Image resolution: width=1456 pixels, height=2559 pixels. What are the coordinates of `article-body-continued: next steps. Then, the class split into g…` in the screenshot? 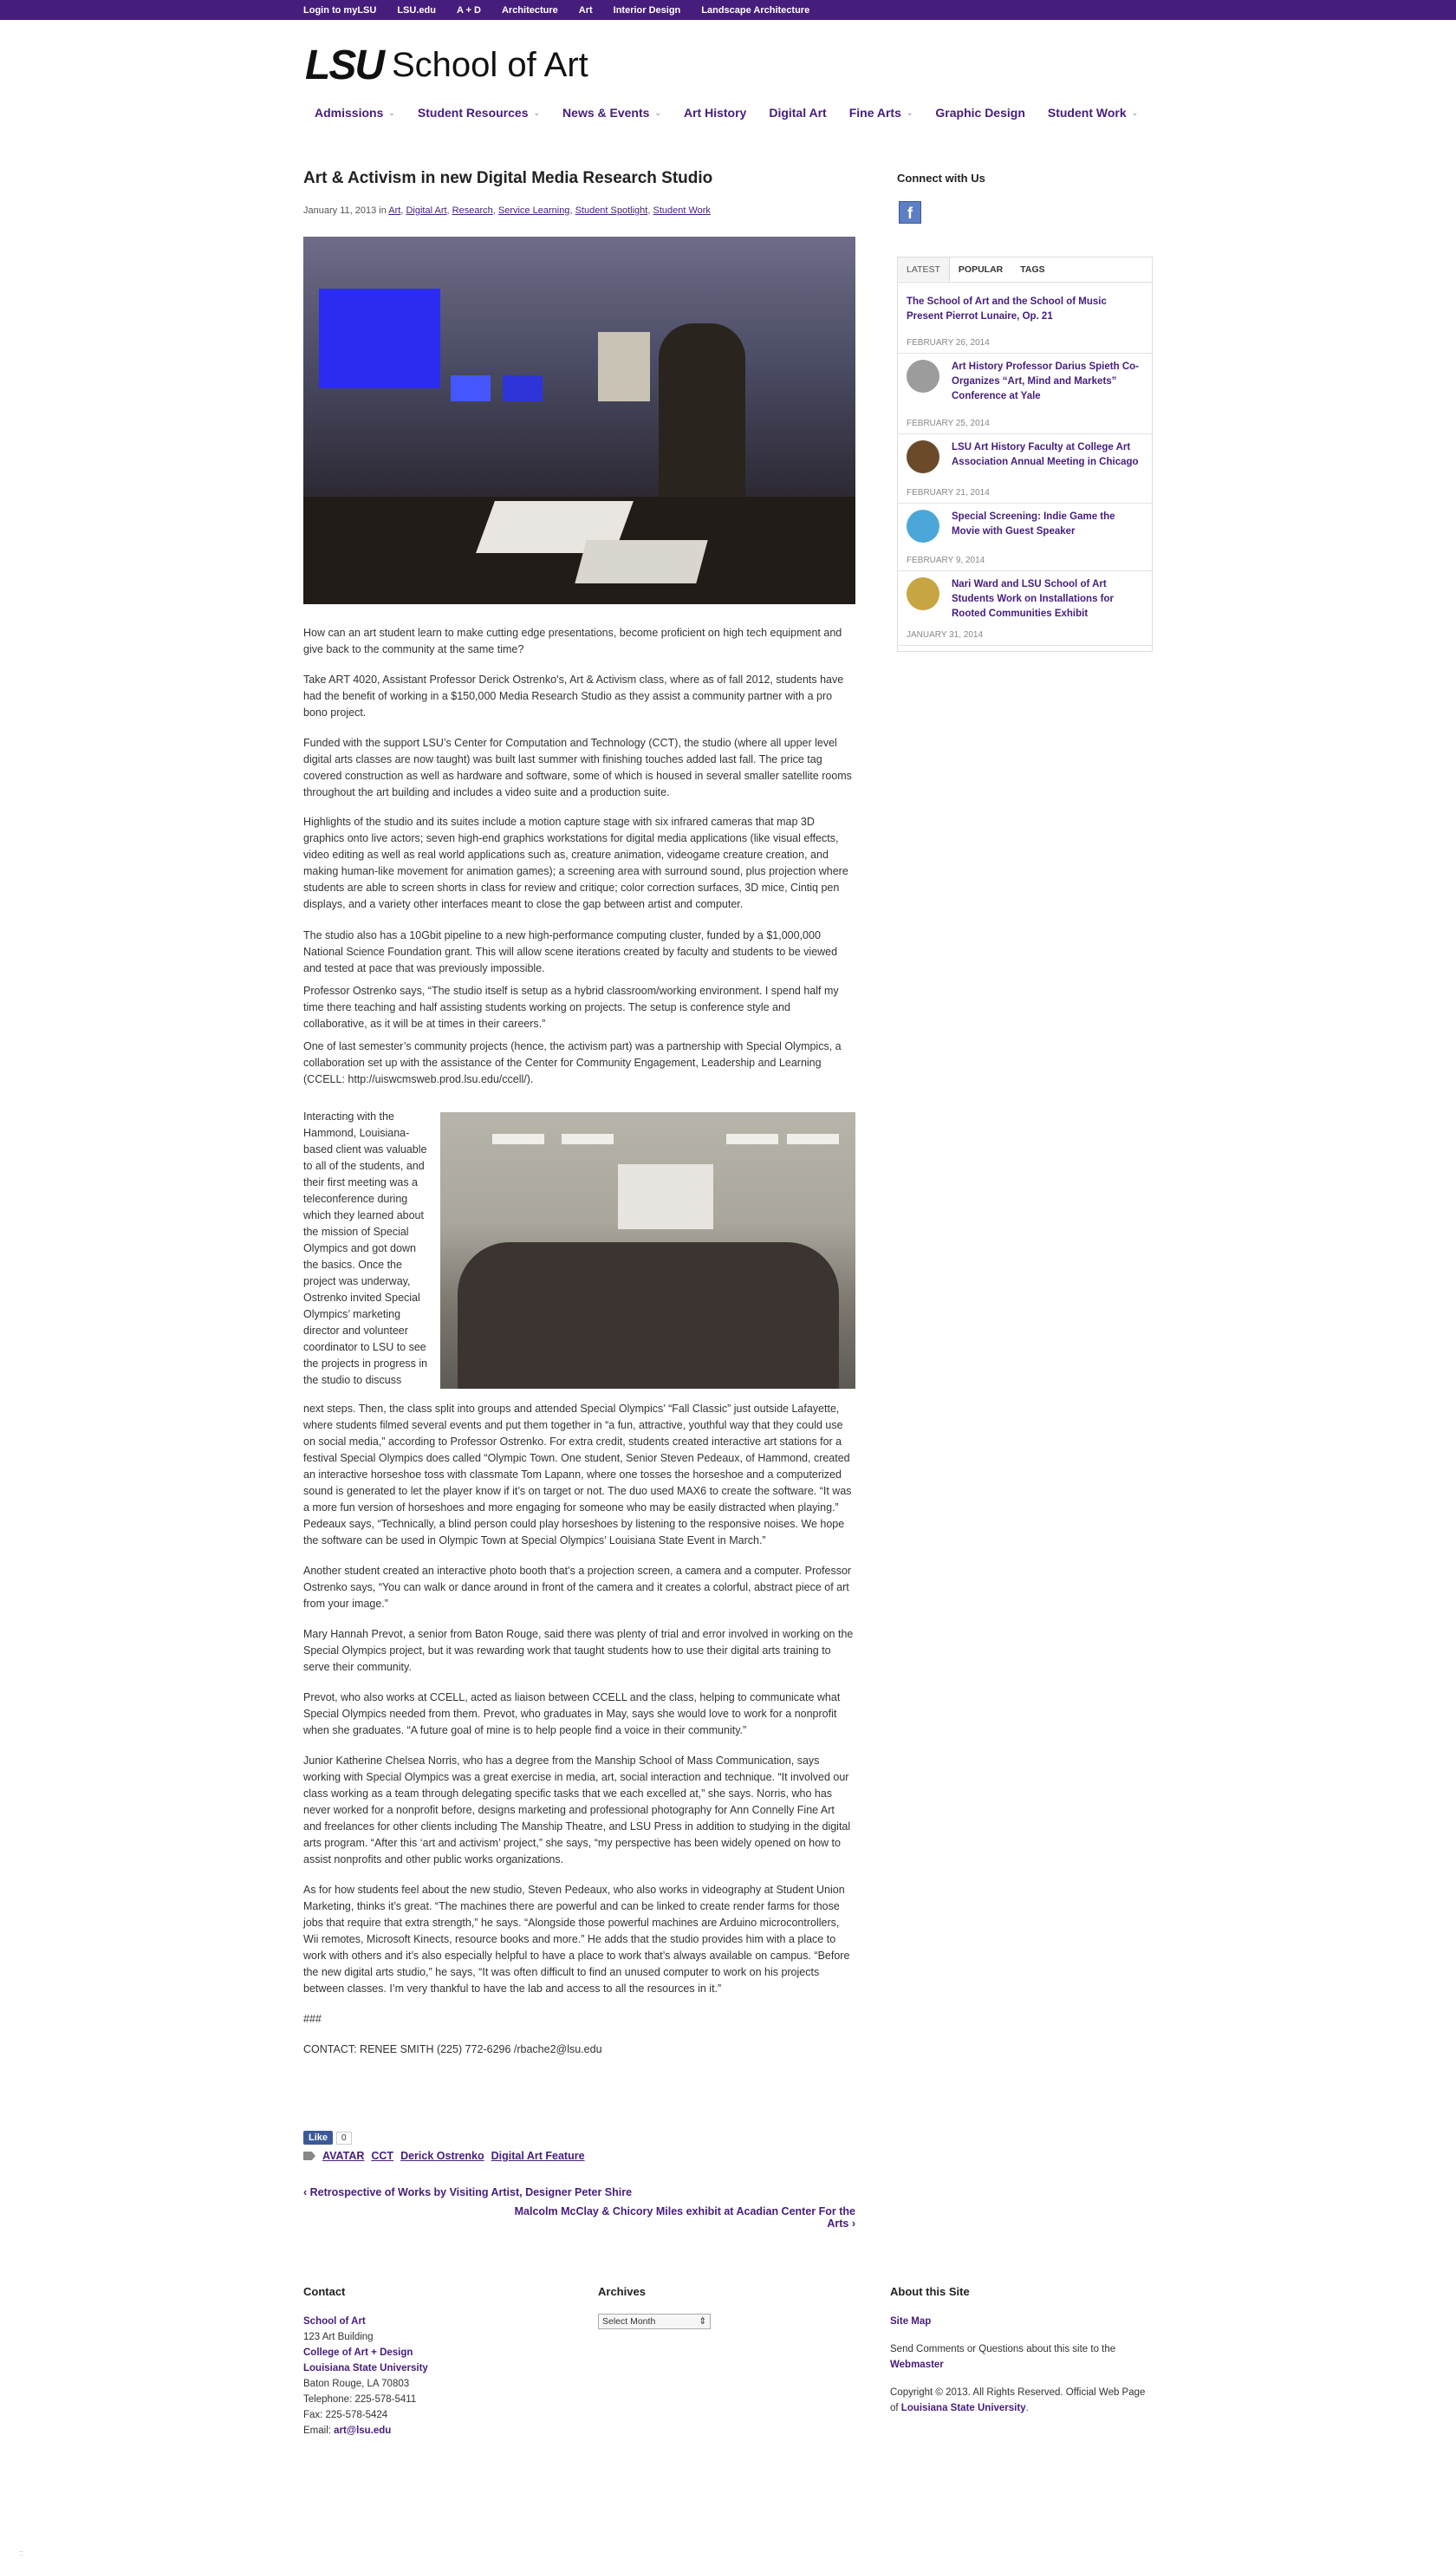 It's located at (579, 1737).